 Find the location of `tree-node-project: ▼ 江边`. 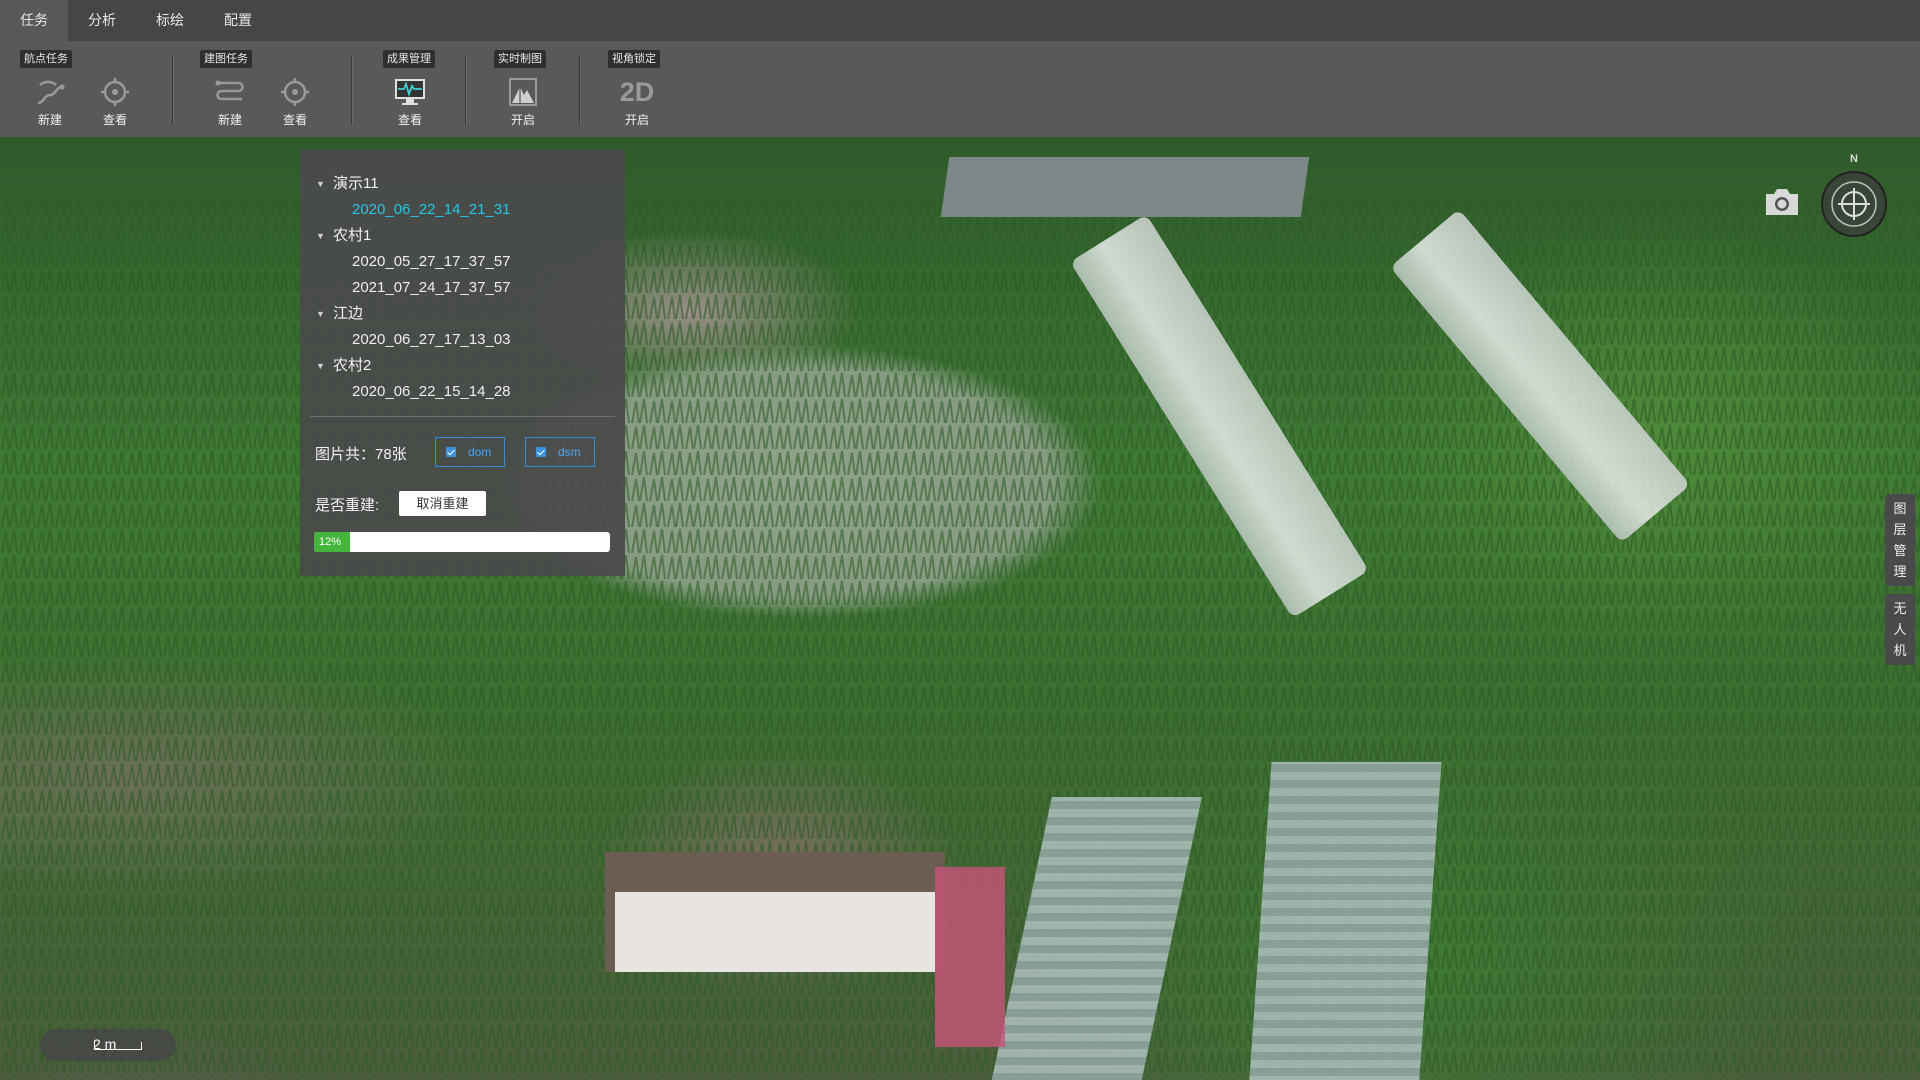

tree-node-project: ▼ 江边 is located at coordinates (466, 314).